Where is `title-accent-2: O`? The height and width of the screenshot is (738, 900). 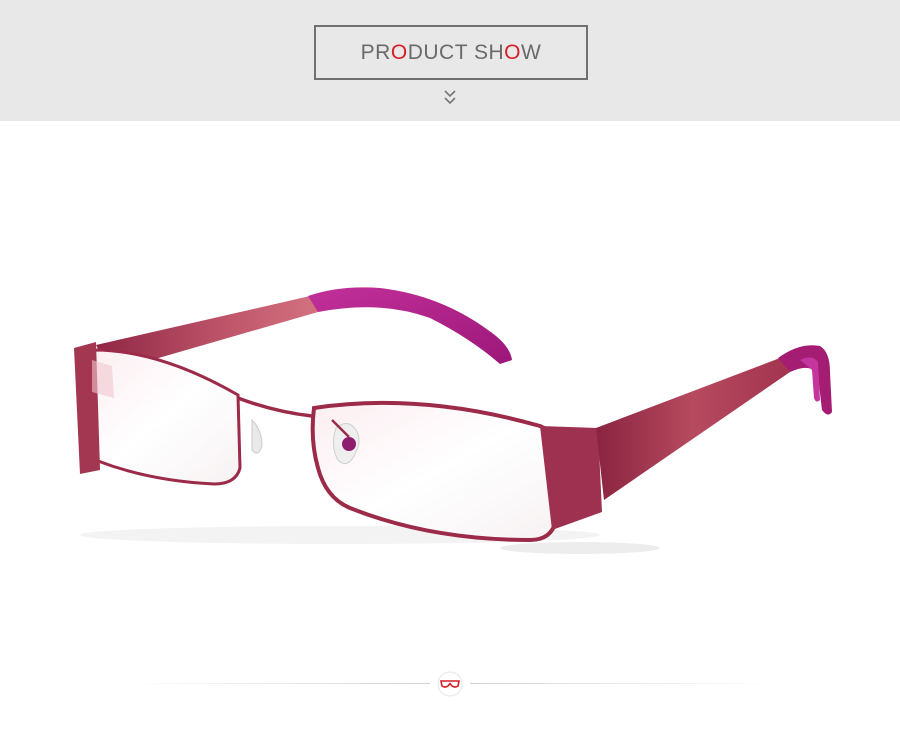
title-accent-2: O is located at coordinates (512, 52).